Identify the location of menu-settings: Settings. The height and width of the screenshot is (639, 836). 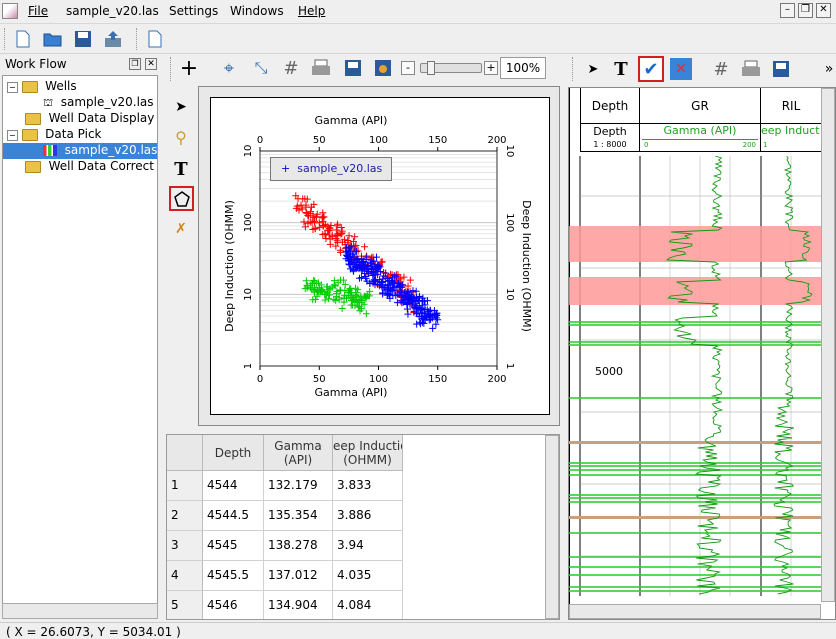
(193, 11).